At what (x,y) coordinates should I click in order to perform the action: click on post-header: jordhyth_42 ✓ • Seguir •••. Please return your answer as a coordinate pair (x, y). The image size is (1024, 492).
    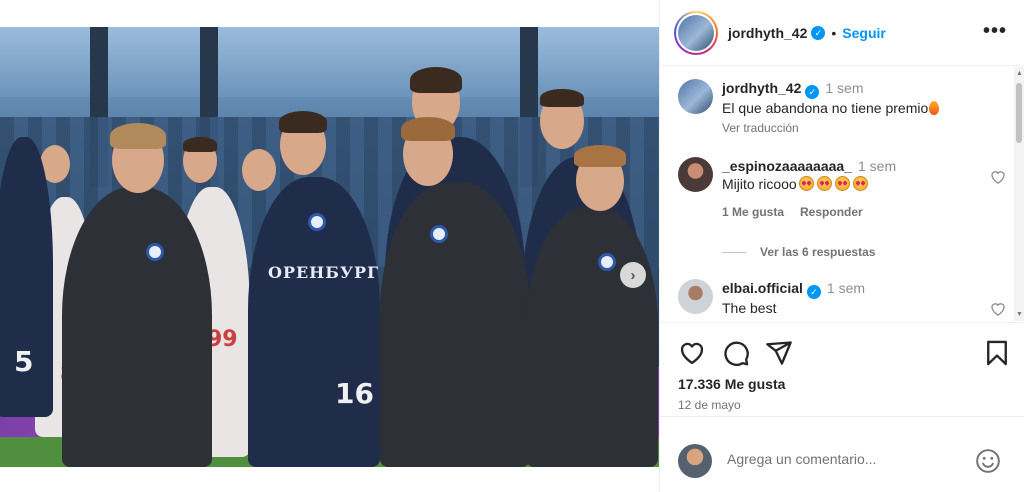
    Looking at the image, I should click on (842, 33).